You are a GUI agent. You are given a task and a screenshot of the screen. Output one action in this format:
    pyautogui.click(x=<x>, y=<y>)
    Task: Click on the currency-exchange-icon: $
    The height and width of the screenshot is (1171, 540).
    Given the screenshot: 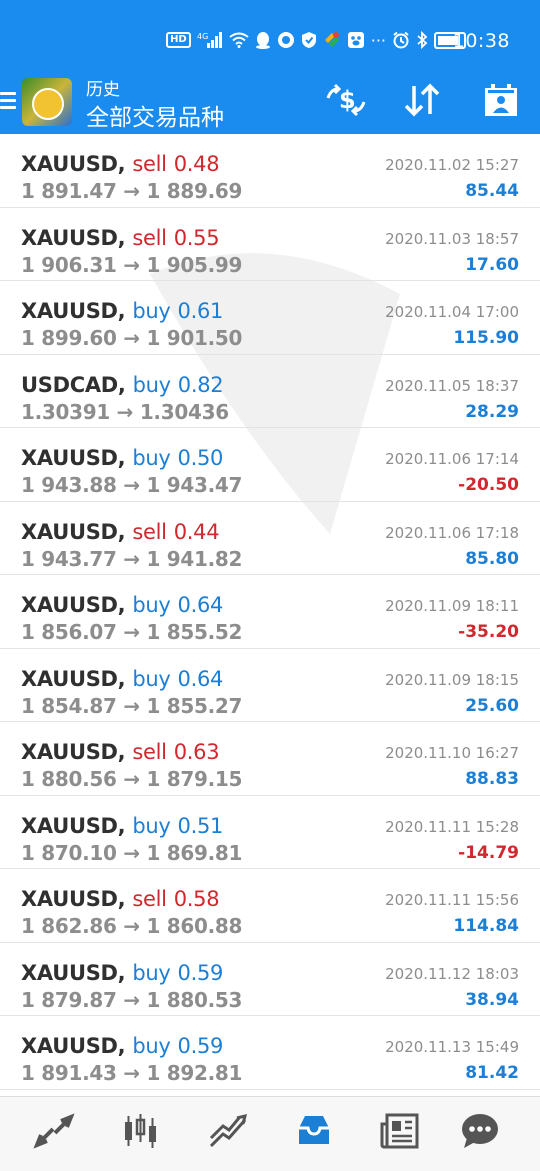 What is the action you would take?
    pyautogui.click(x=346, y=100)
    